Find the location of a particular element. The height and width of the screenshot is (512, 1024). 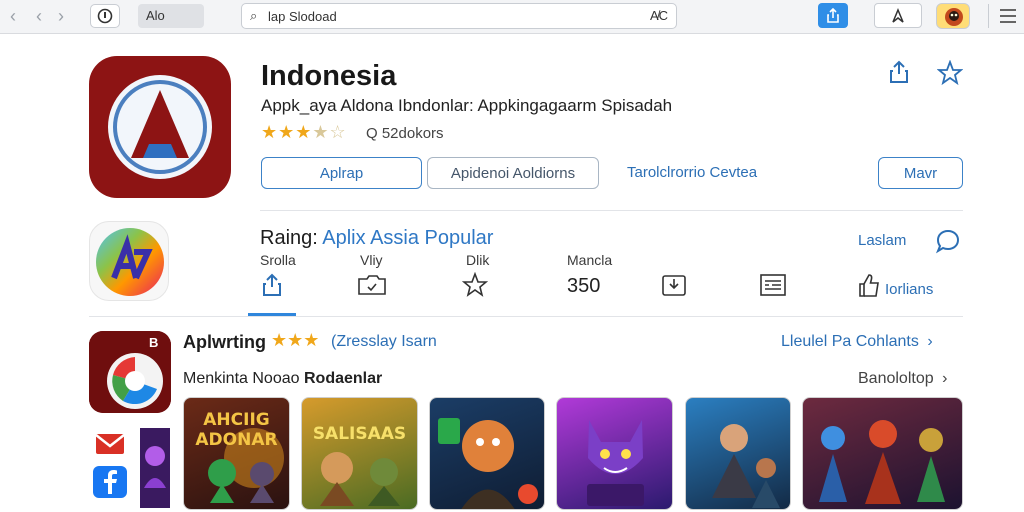

facebook-icon is located at coordinates (110, 482).